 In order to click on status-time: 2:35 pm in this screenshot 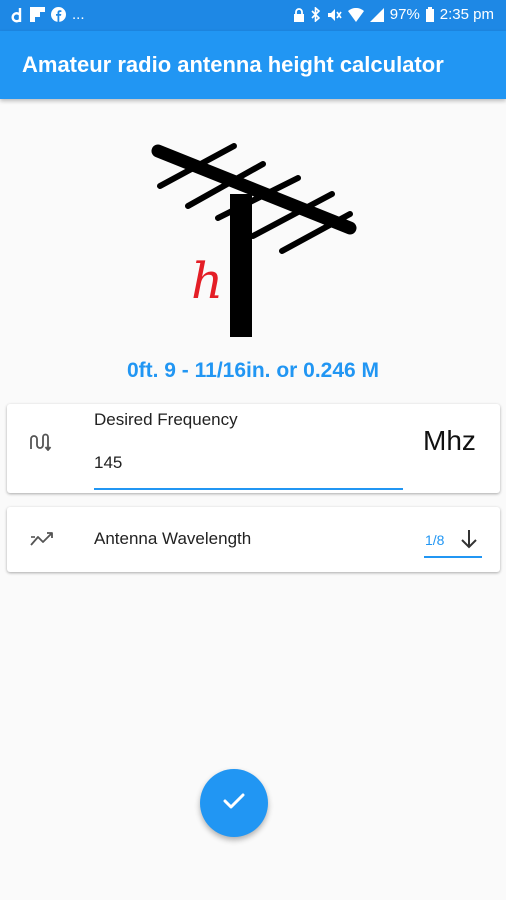, I will do `click(466, 14)`.